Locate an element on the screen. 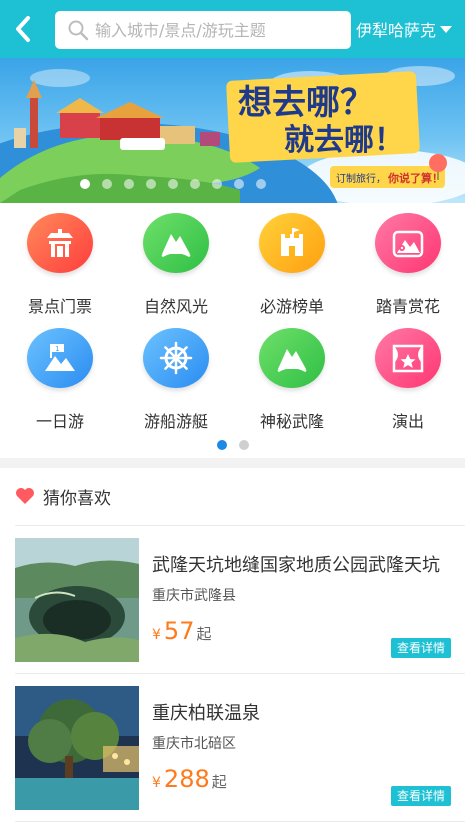 The width and height of the screenshot is (465, 828). search-box is located at coordinates (203, 30).